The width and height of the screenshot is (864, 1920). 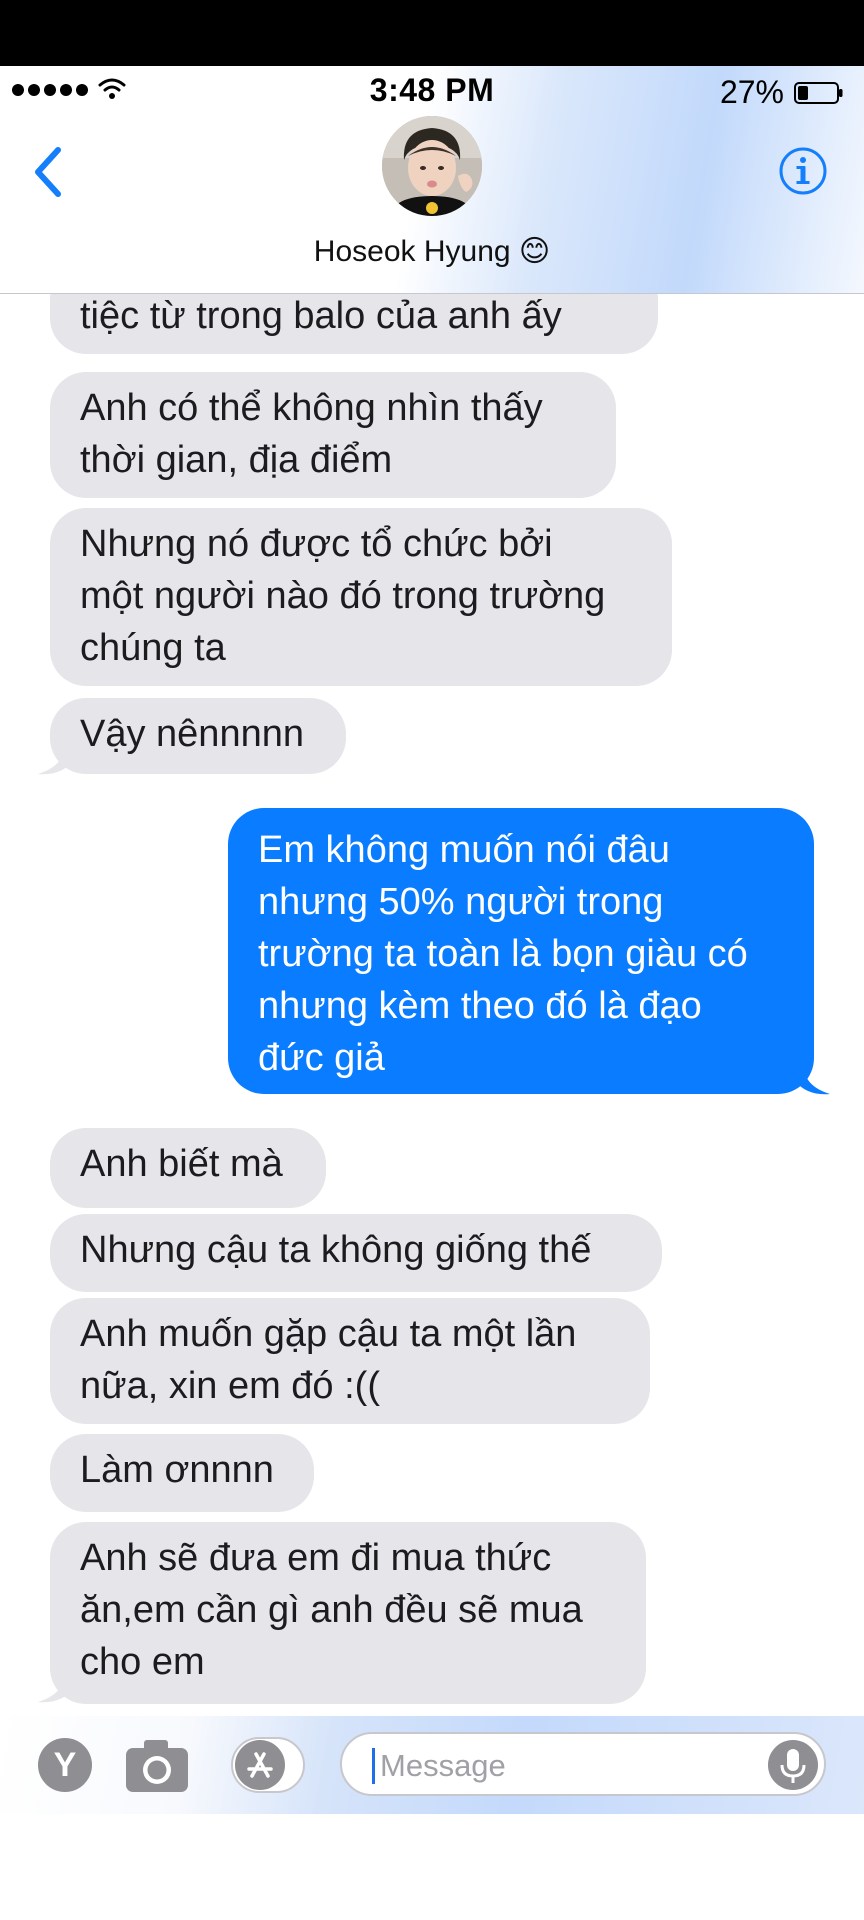 I want to click on battery-icon, so click(x=818, y=93).